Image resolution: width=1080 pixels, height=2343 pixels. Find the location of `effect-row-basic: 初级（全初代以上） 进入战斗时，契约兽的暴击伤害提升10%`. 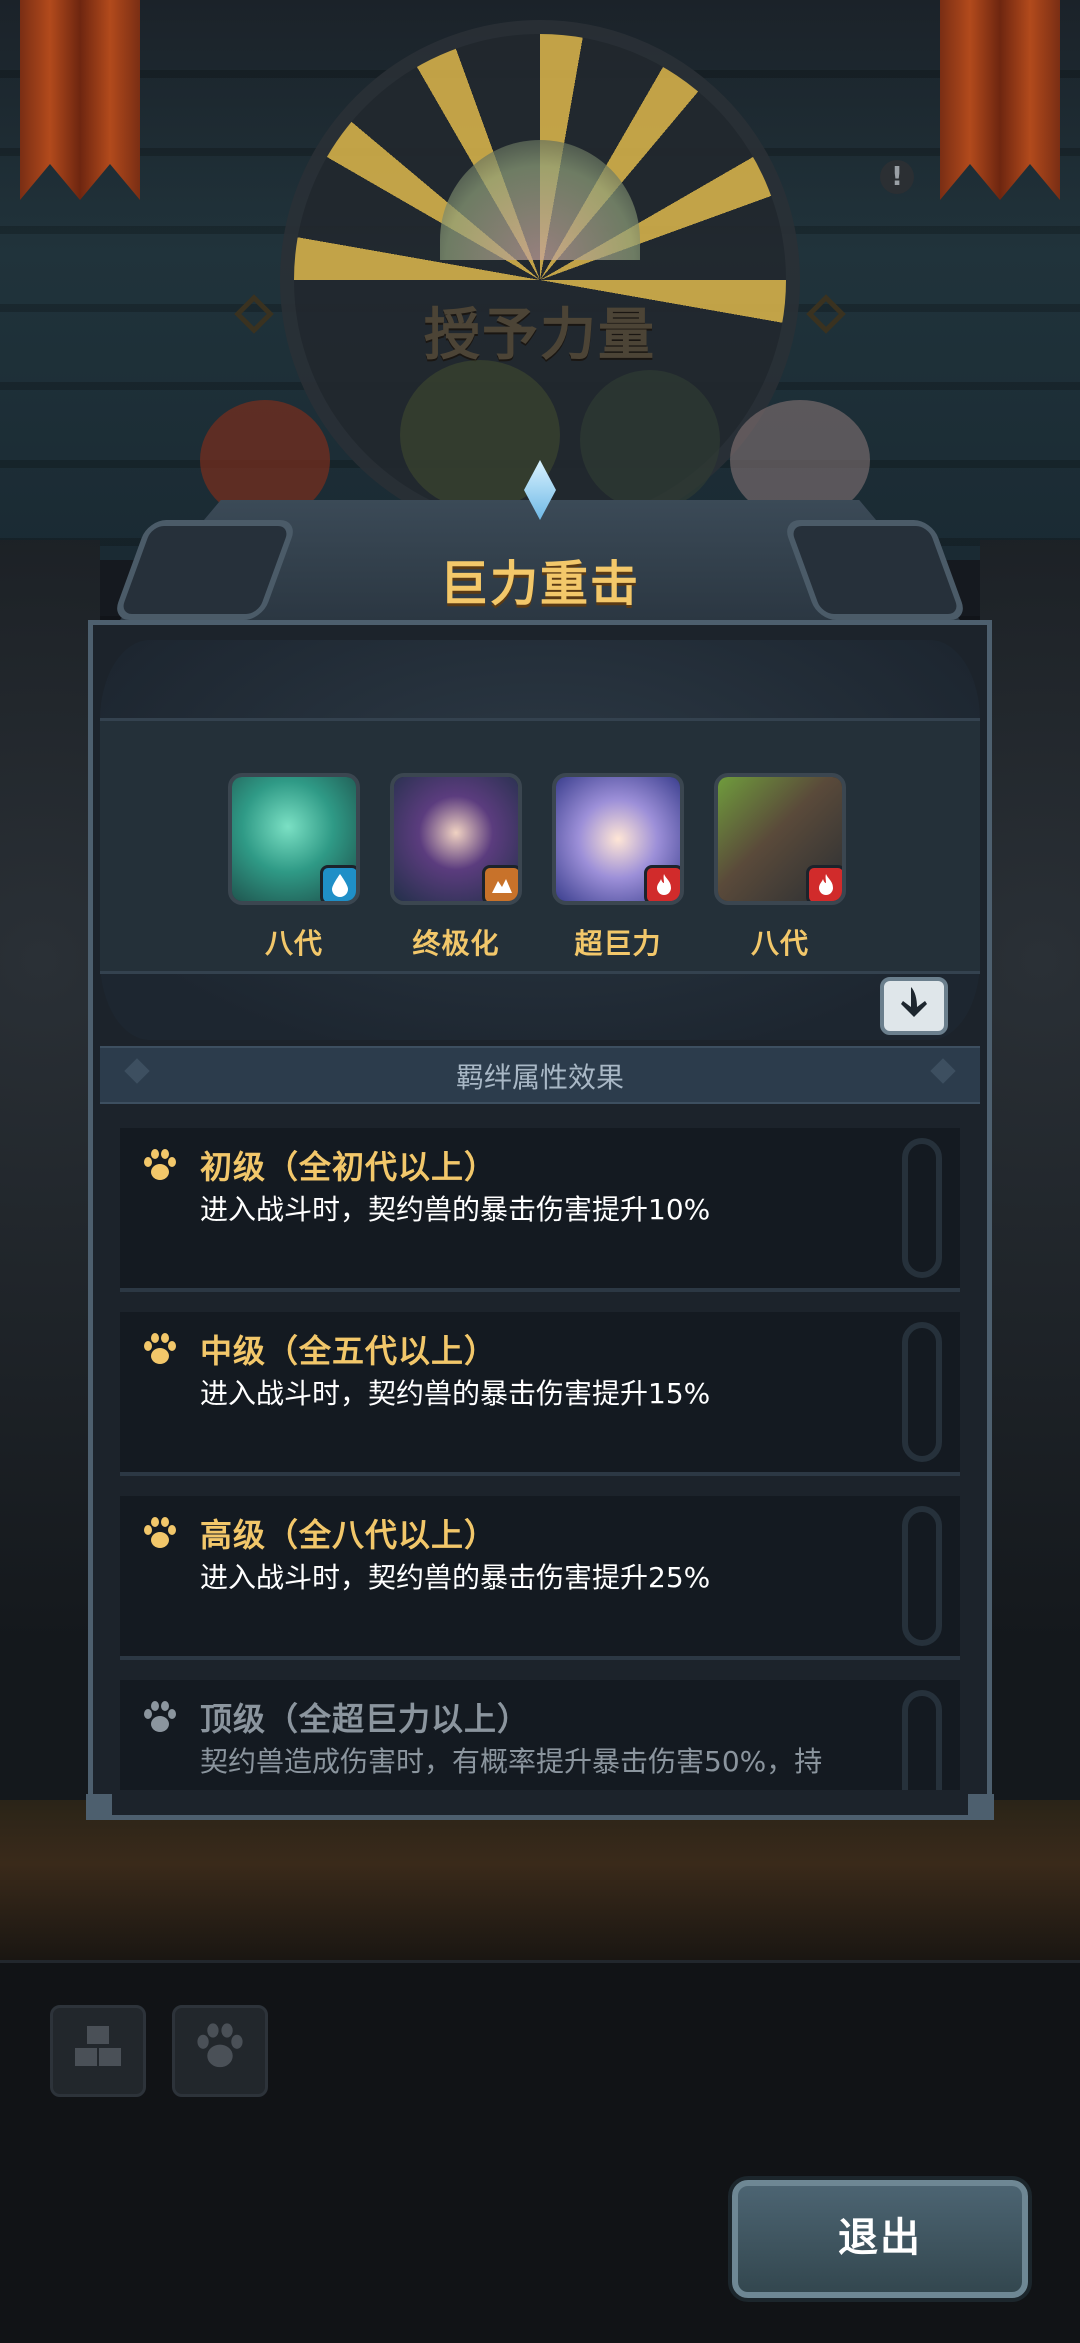

effect-row-basic: 初级（全初代以上） 进入战斗时，契约兽的暴击伤害提升10% is located at coordinates (540, 1210).